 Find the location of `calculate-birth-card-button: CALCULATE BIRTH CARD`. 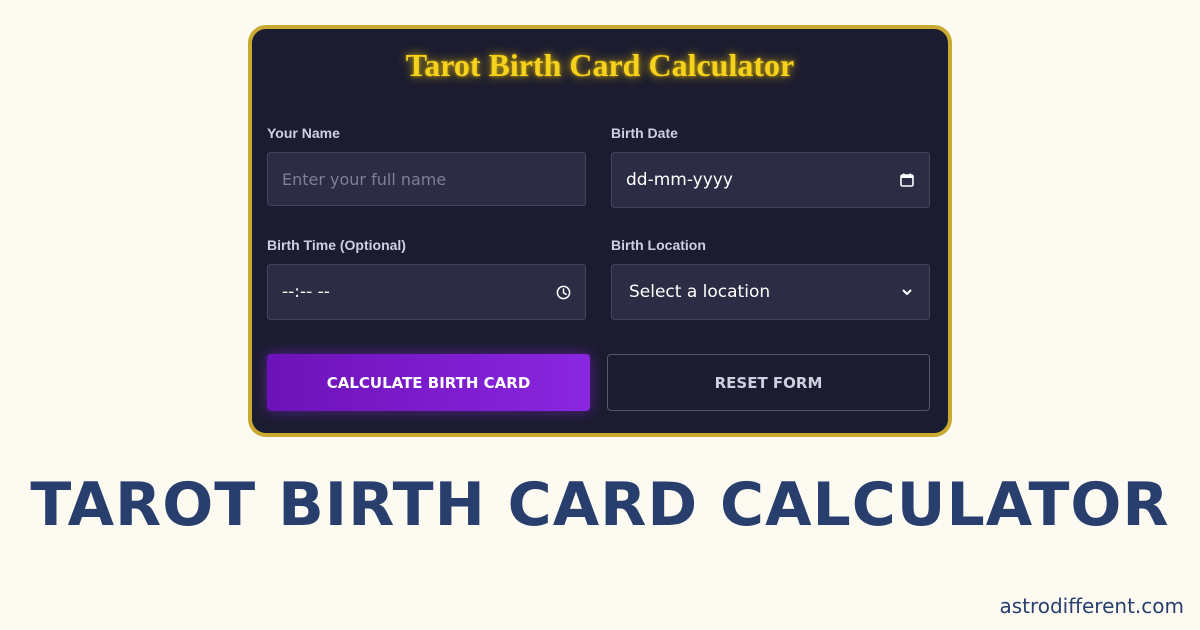

calculate-birth-card-button: CALCULATE BIRTH CARD is located at coordinates (428, 382).